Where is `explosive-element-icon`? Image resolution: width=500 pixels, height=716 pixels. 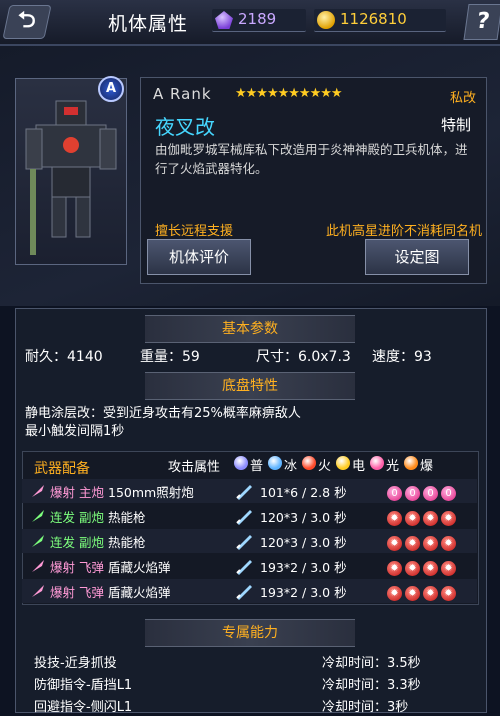
explosive-element-icon is located at coordinates (411, 463).